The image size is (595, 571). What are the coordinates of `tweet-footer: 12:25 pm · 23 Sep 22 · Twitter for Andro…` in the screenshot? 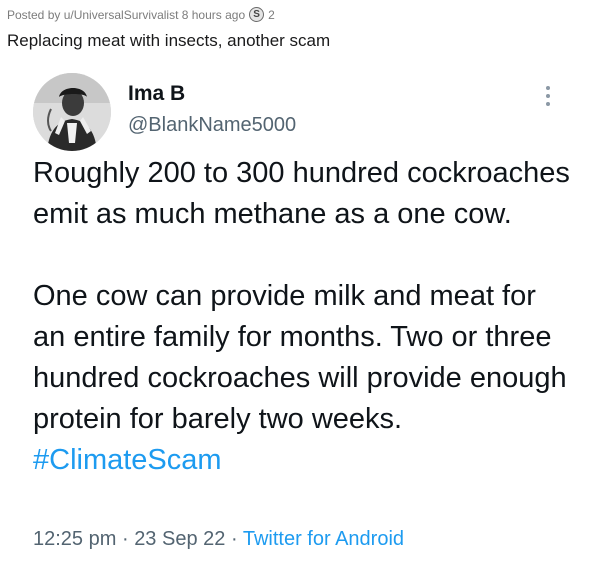 It's located at (218, 539).